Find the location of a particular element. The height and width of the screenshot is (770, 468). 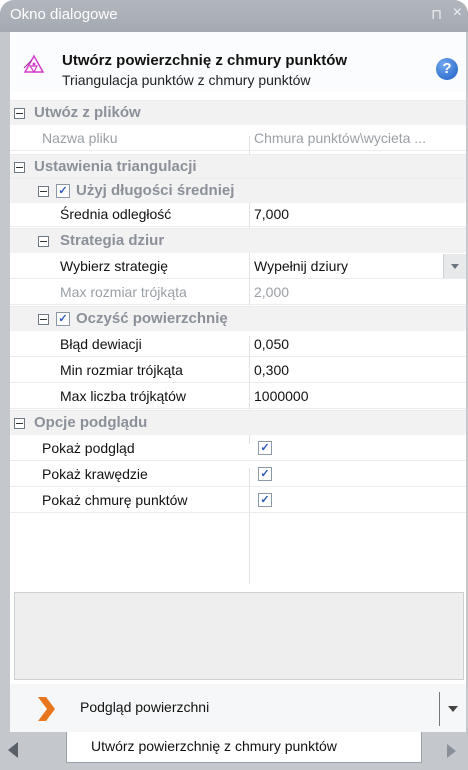

category-holes: Strategia dziur is located at coordinates (238, 240).